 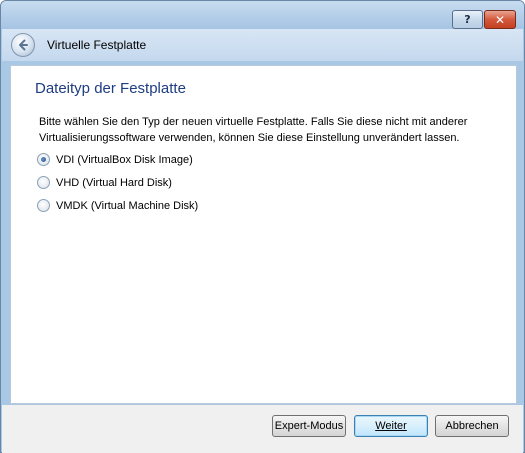 I want to click on back-arrow-icon, so click(x=23, y=45).